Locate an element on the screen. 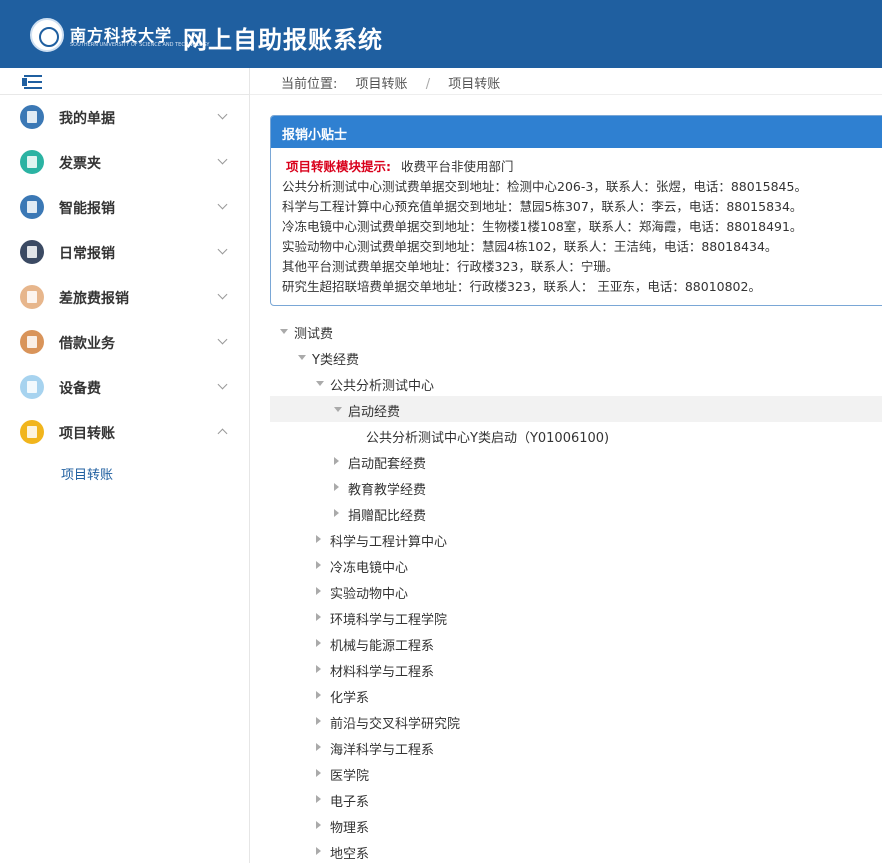  content-divider is located at coordinates (566, 94).